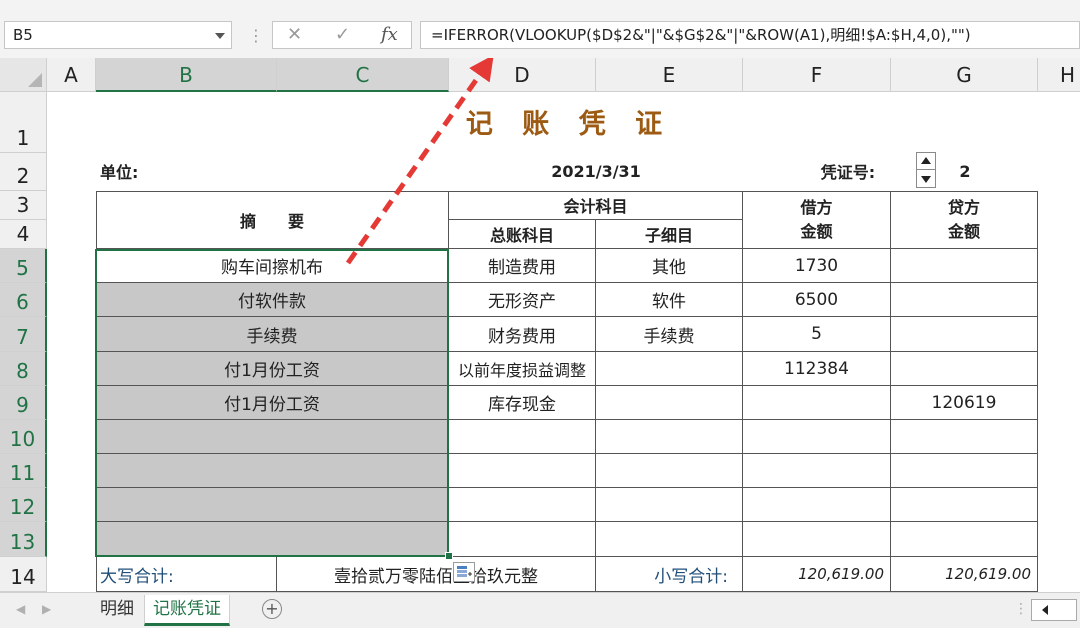 The height and width of the screenshot is (628, 1080). Describe the element at coordinates (23, 172) in the screenshot. I see `row-header-2: 2` at that location.